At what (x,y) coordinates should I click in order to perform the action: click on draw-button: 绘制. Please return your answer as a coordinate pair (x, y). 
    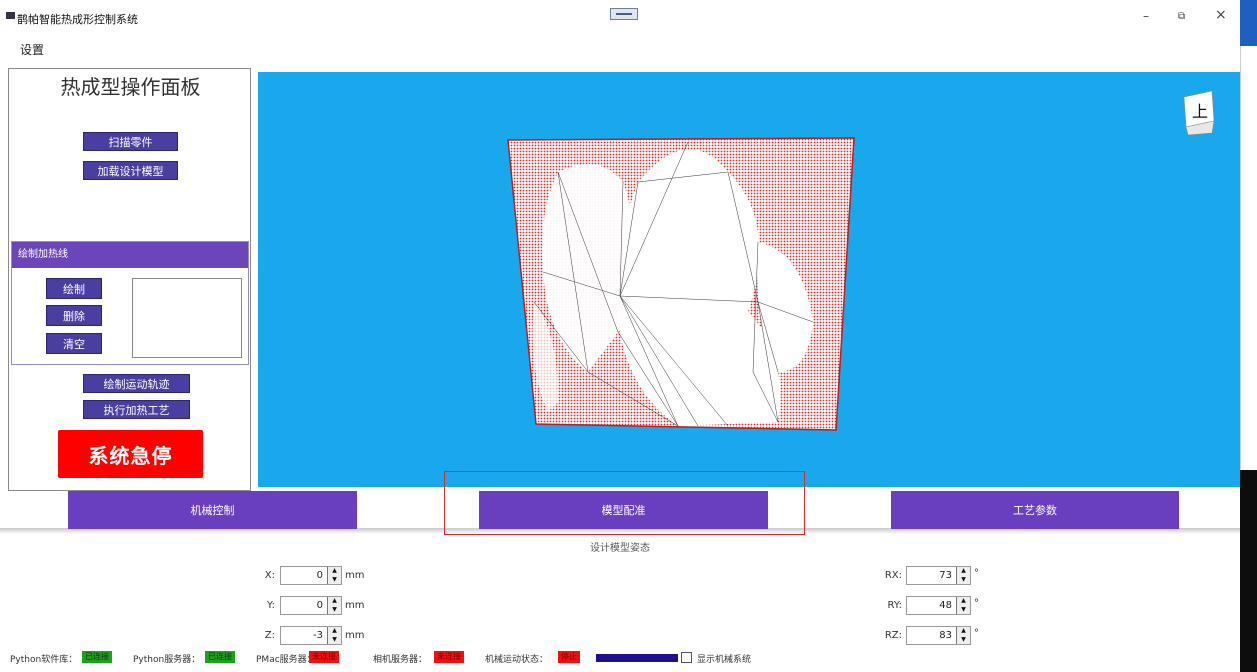
    Looking at the image, I should click on (74, 288).